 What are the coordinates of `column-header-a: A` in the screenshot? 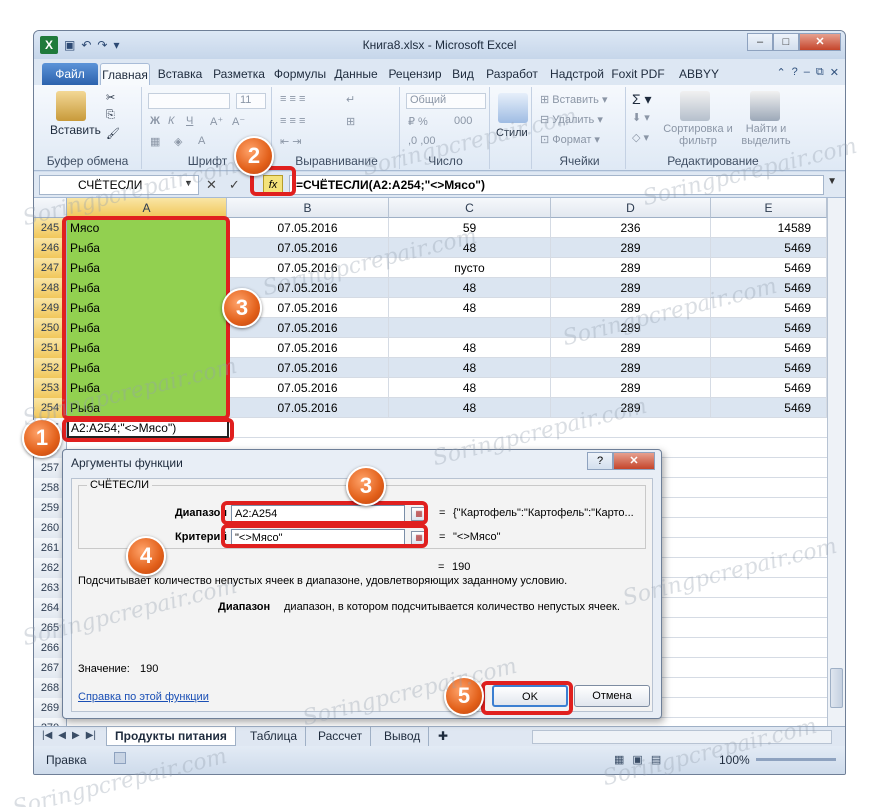 It's located at (147, 208).